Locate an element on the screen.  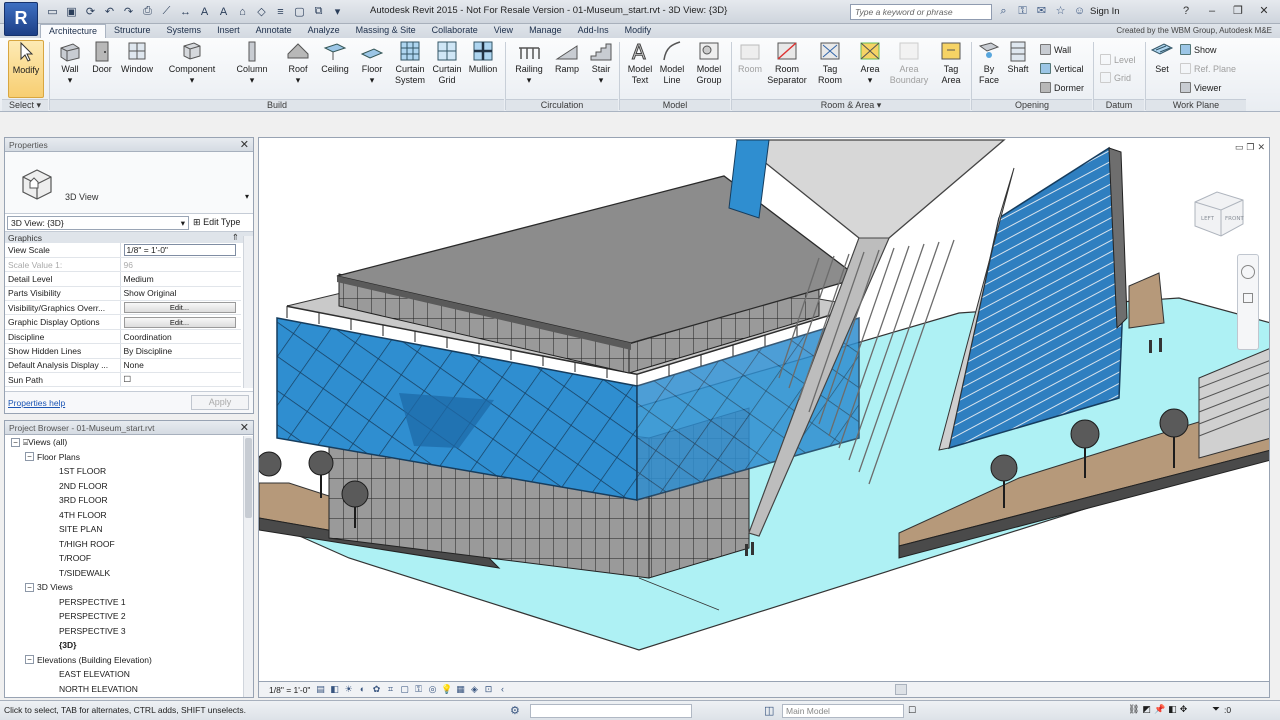
room-area-panel-dropdown: Room & Area ▾ is located at coordinates (851, 105).